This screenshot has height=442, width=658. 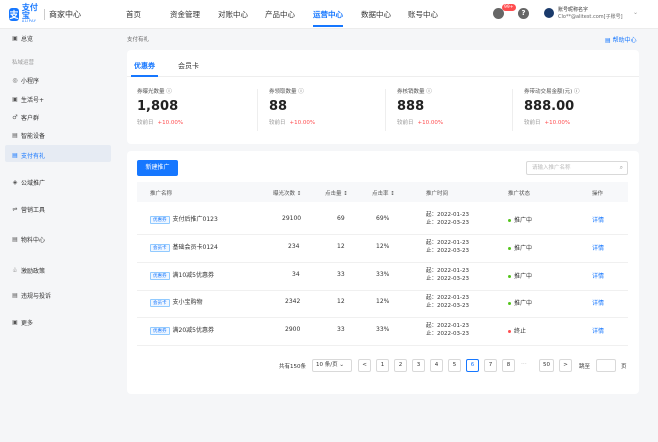 I want to click on help-icon: ?, so click(x=523, y=13).